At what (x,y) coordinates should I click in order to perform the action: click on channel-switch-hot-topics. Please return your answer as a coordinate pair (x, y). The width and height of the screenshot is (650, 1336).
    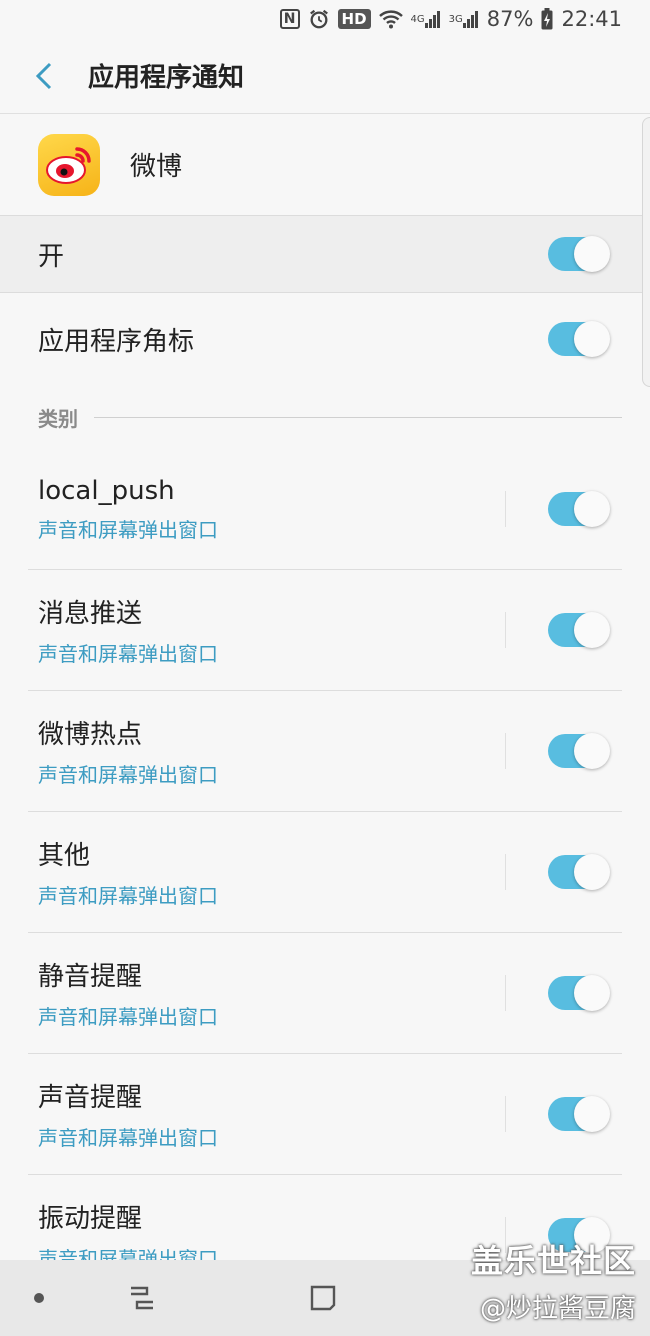
    Looking at the image, I should click on (579, 751).